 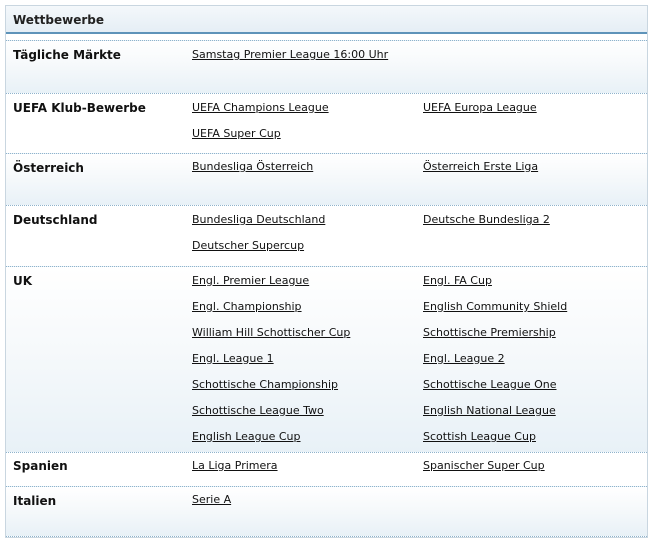 What do you see at coordinates (527, 313) in the screenshot?
I see `competition-link: English Community Shield` at bounding box center [527, 313].